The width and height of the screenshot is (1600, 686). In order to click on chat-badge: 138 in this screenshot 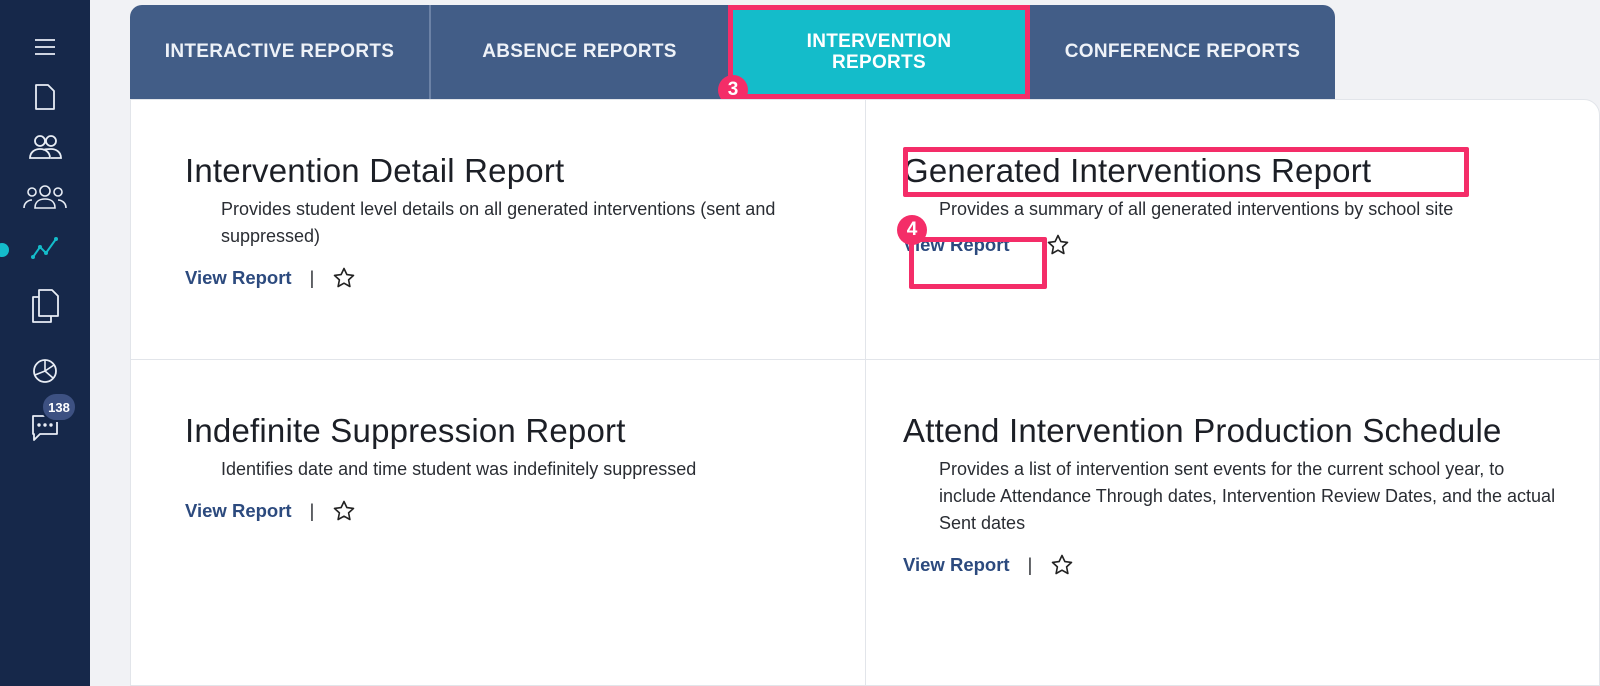, I will do `click(59, 407)`.